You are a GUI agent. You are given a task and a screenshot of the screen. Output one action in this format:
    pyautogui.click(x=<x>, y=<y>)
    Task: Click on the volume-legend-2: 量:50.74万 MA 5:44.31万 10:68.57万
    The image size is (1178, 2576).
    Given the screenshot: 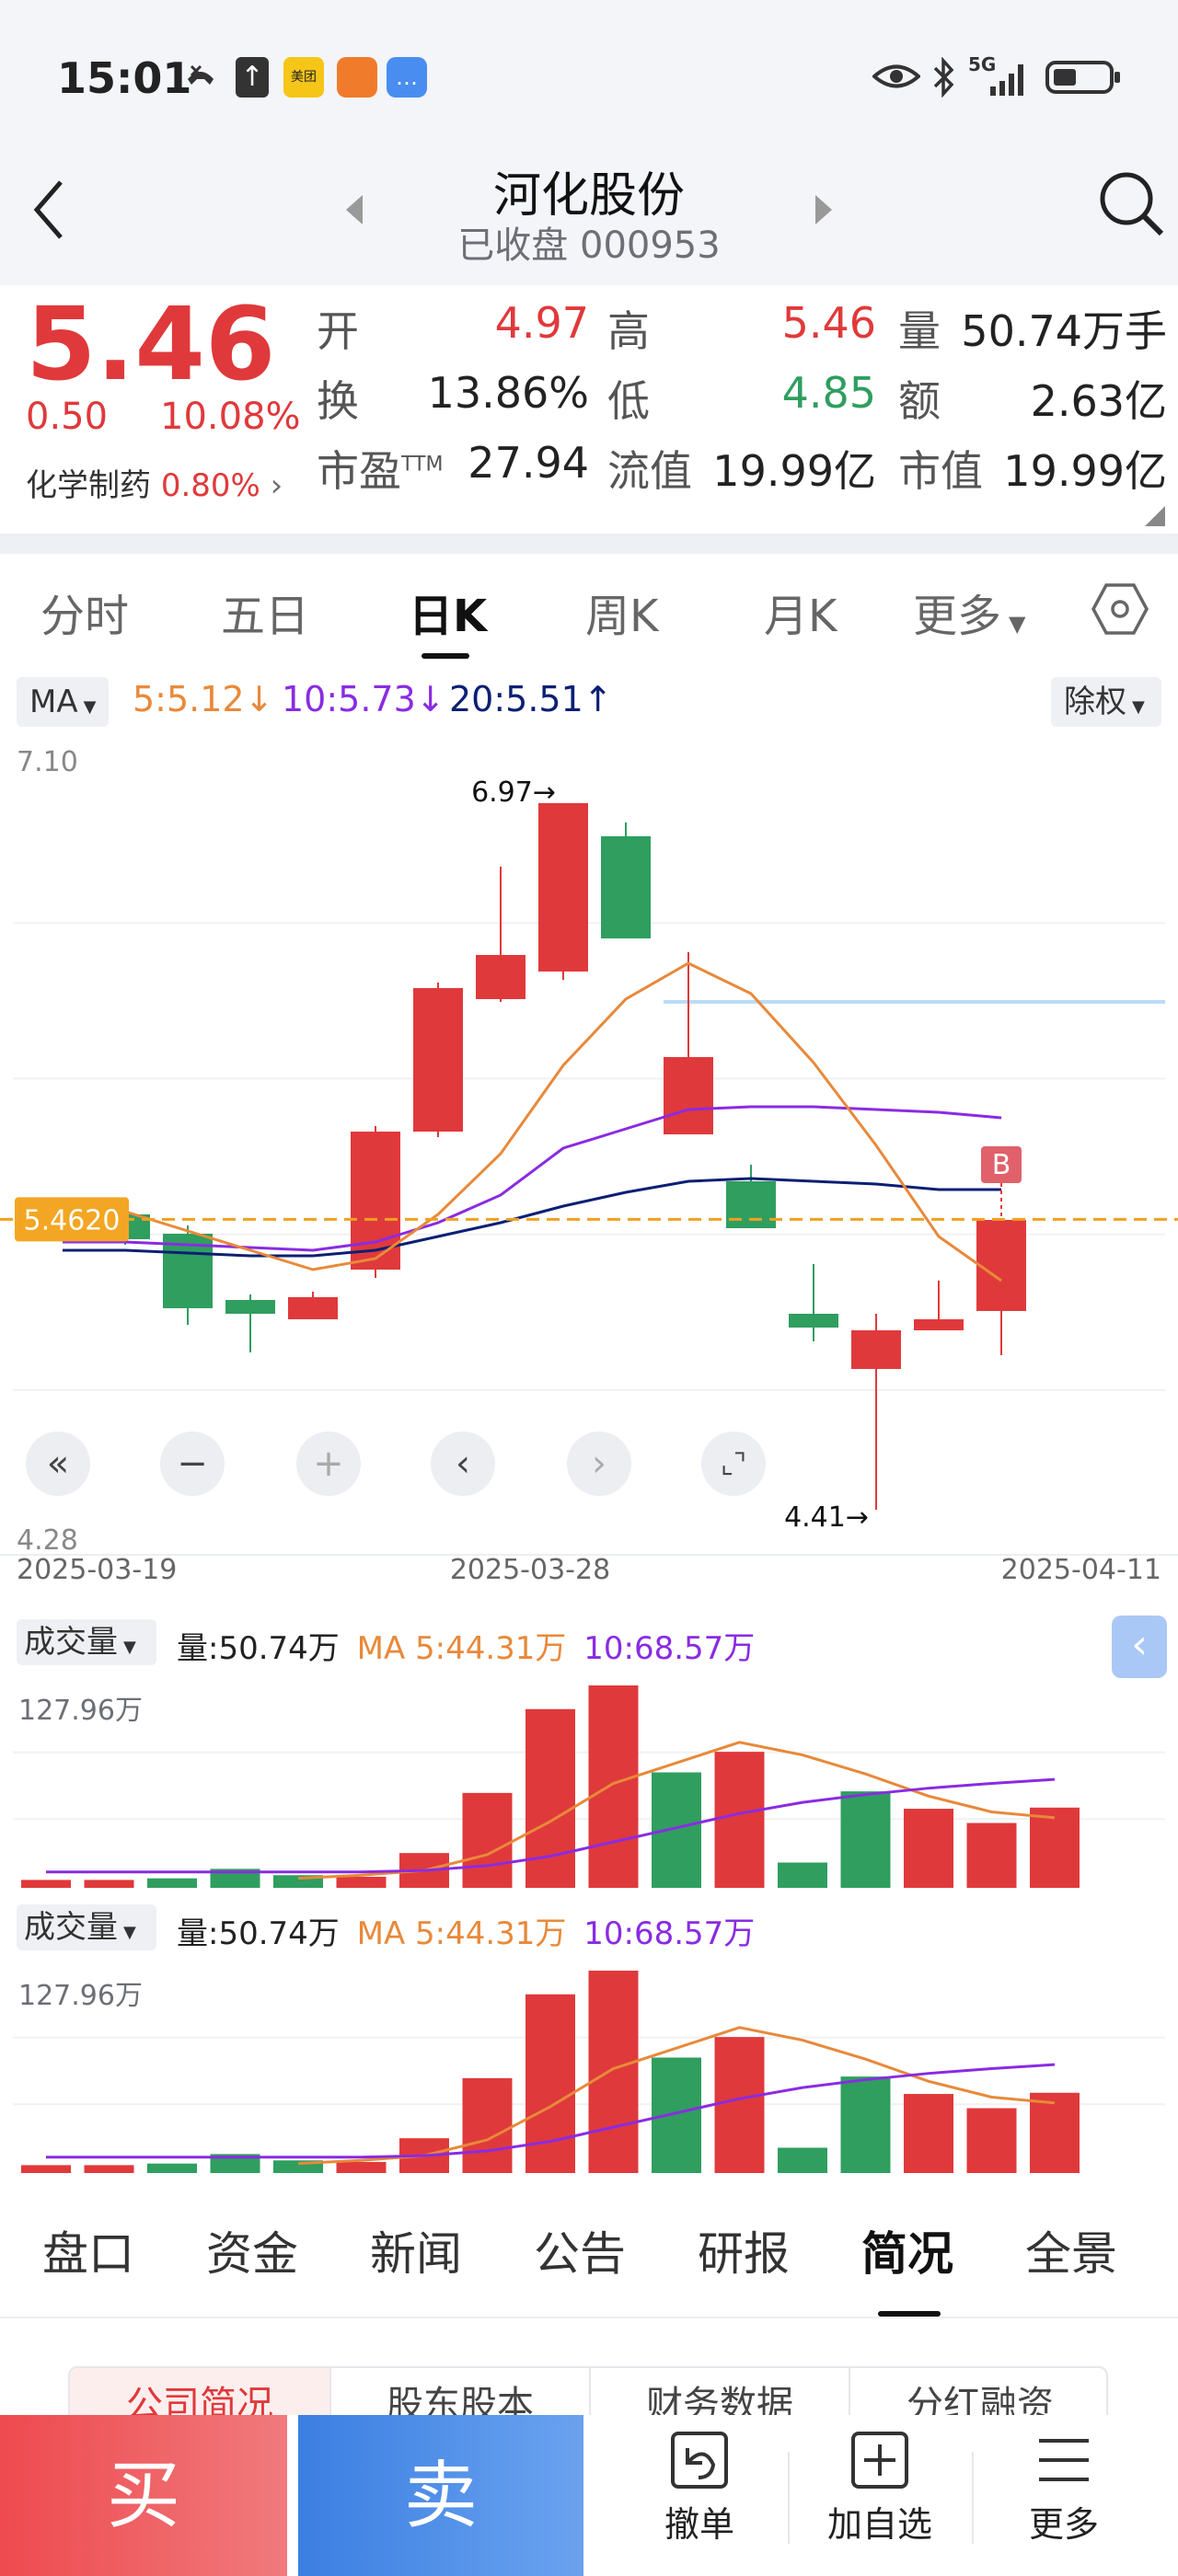 What is the action you would take?
    pyautogui.click(x=466, y=1933)
    